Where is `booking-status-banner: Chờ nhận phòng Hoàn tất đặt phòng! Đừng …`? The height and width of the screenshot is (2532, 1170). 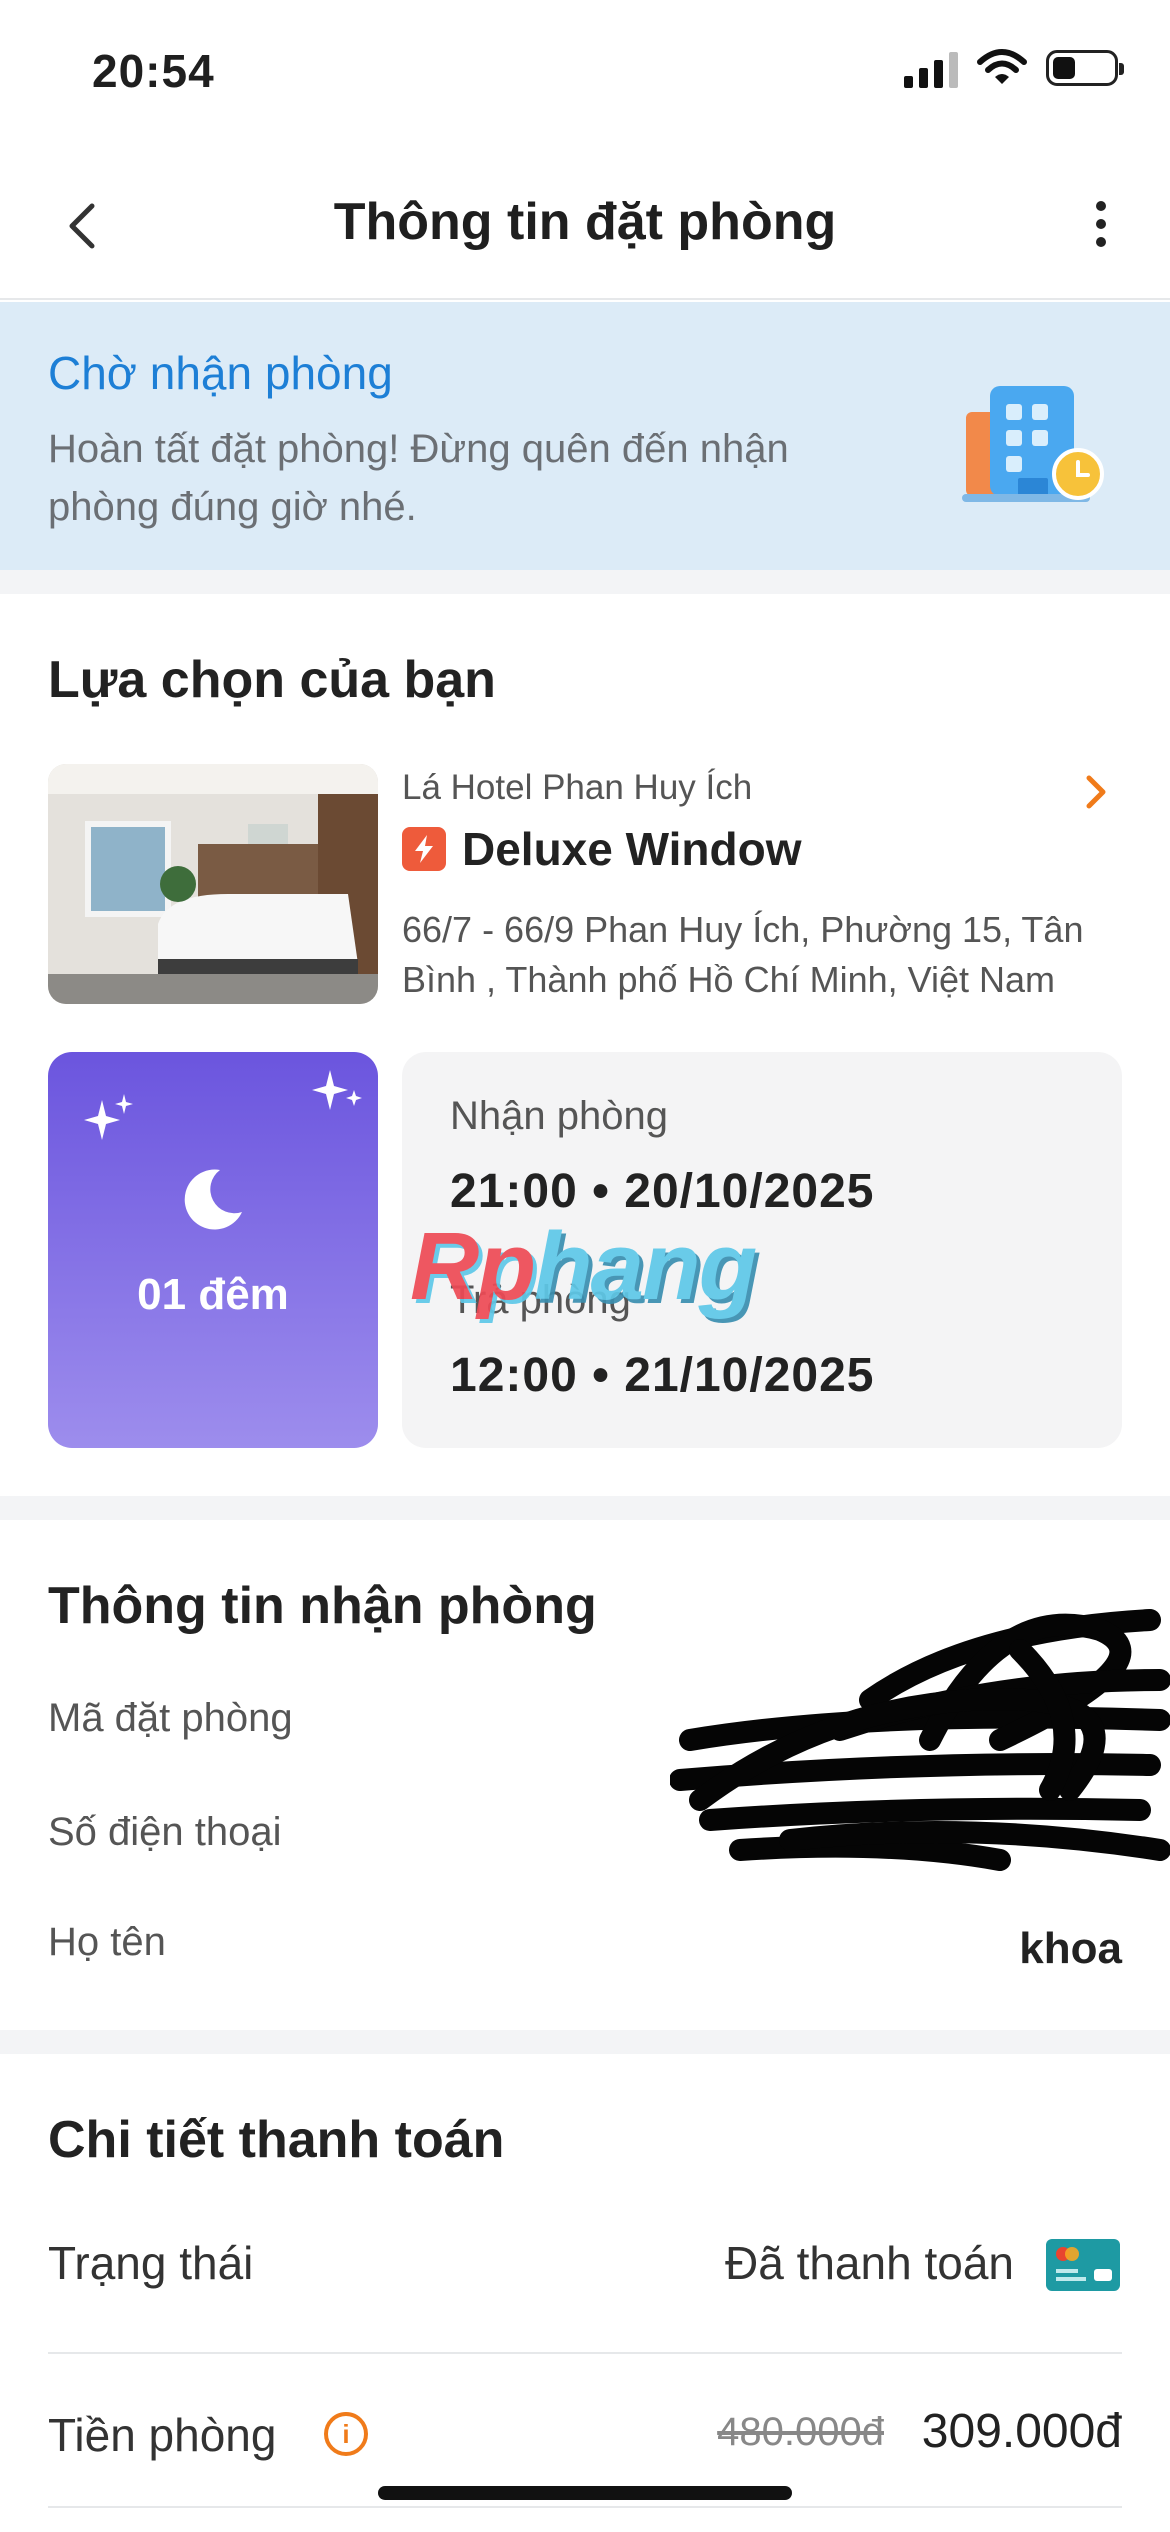
booking-status-banner: Chờ nhận phòng Hoàn tất đặt phòng! Đừng … is located at coordinates (585, 436).